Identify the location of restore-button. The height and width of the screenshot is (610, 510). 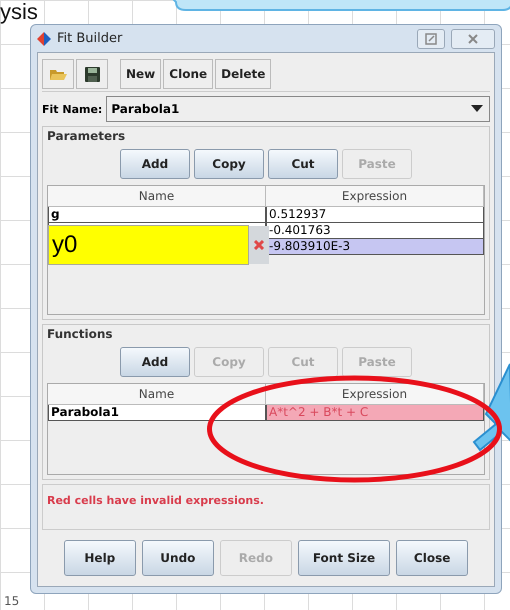
(431, 38).